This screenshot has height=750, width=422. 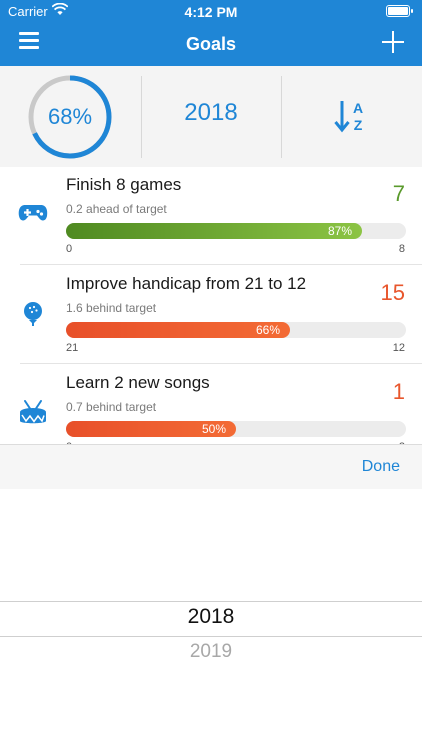 I want to click on status-bar: Carrier 4:12 PM, so click(x=211, y=11).